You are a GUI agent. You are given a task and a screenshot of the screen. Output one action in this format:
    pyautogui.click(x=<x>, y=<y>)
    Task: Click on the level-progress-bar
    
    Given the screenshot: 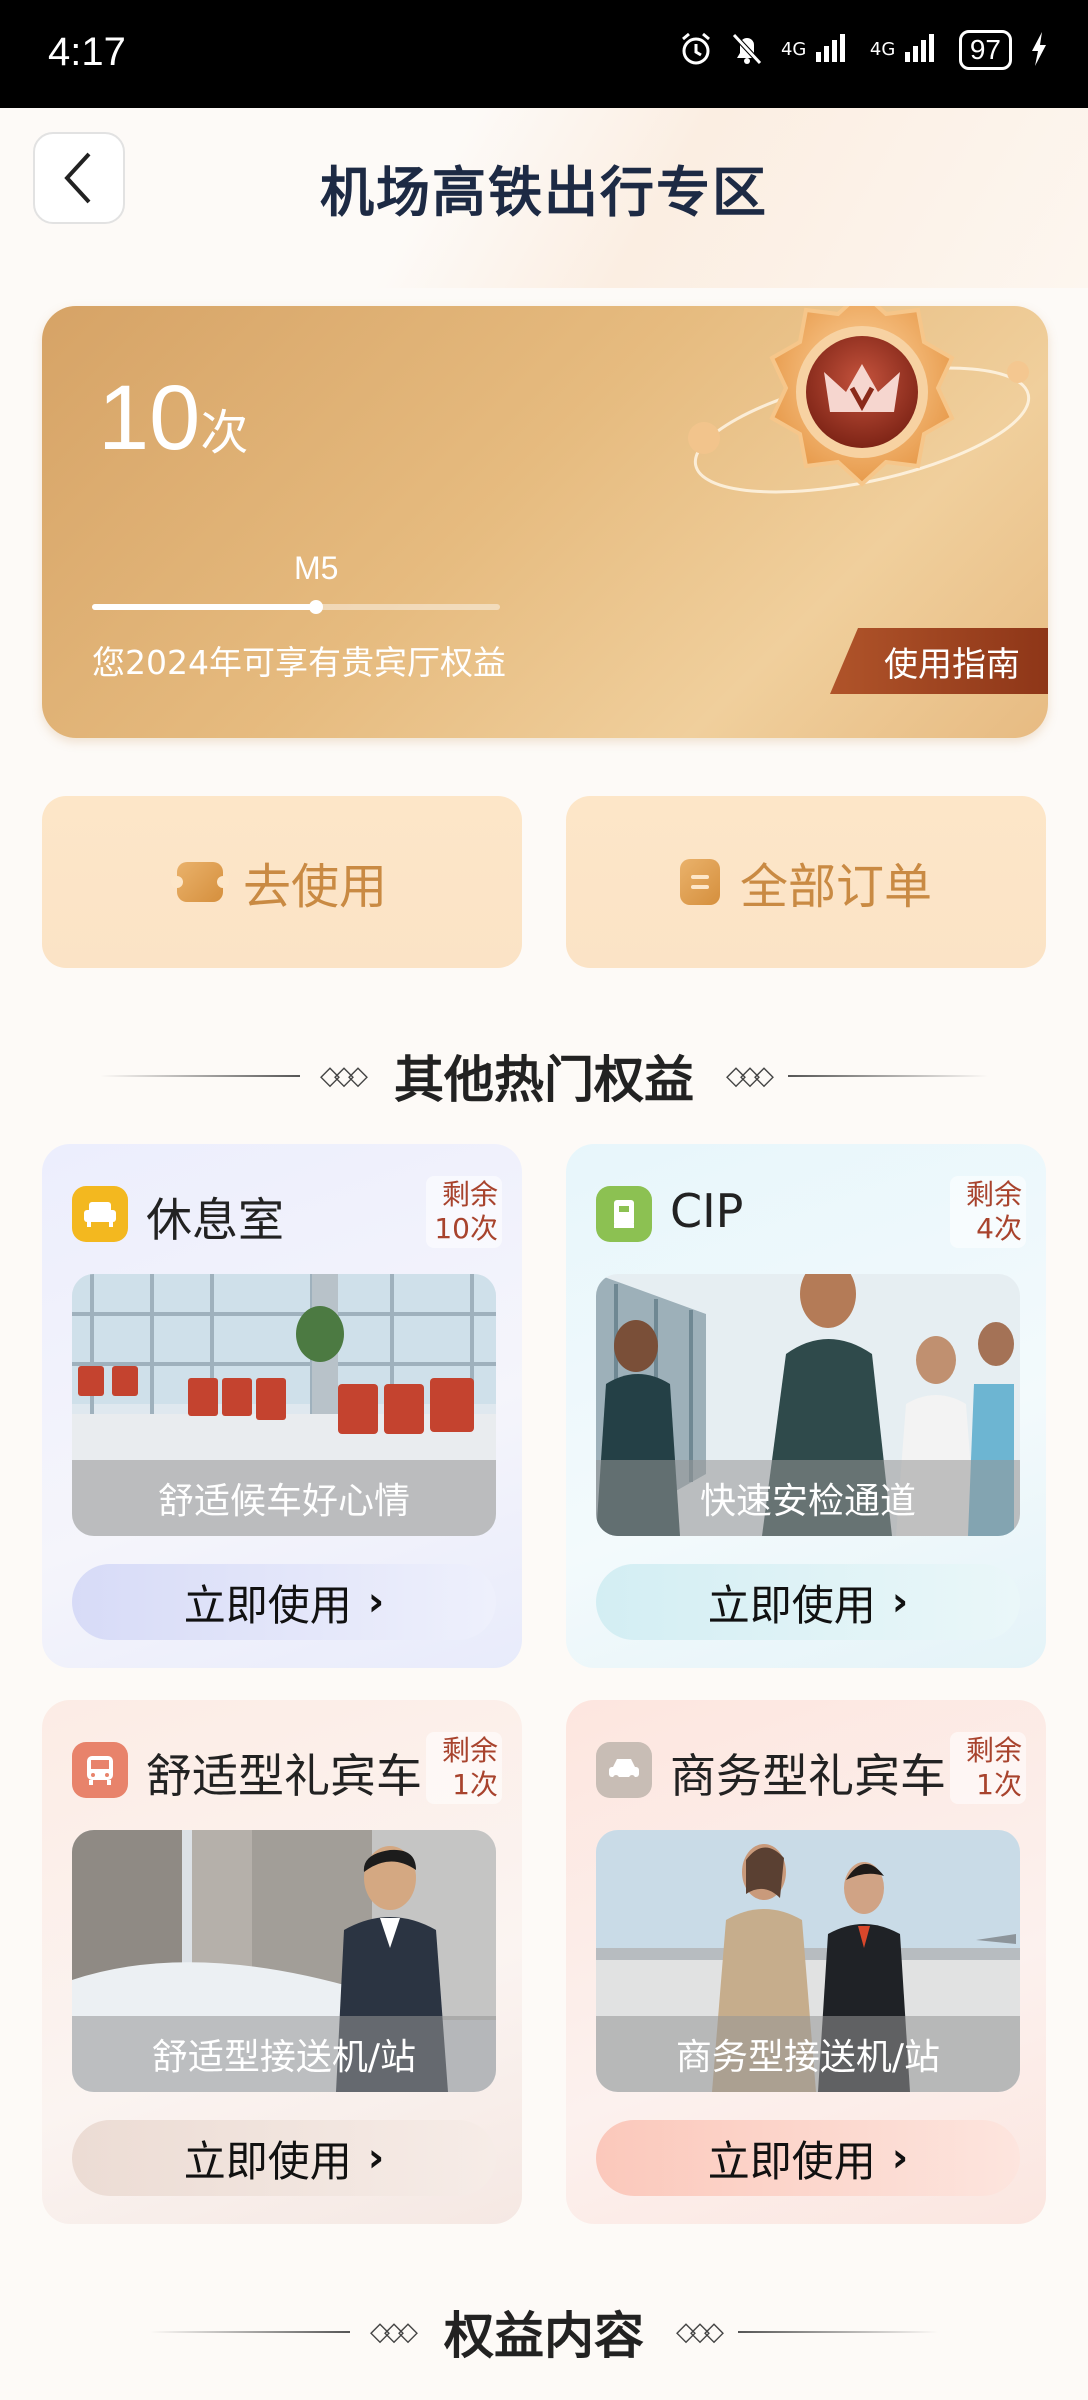 What is the action you would take?
    pyautogui.click(x=296, y=607)
    